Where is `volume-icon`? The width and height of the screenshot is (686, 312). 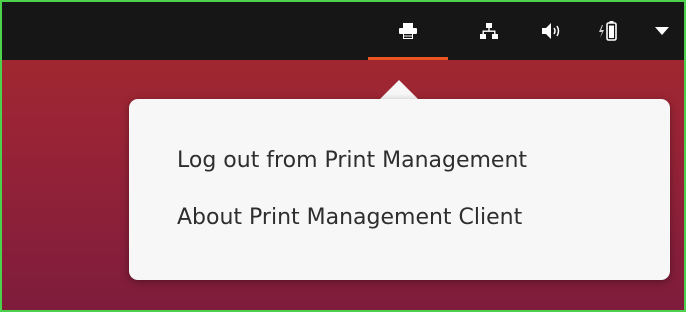 volume-icon is located at coordinates (552, 31).